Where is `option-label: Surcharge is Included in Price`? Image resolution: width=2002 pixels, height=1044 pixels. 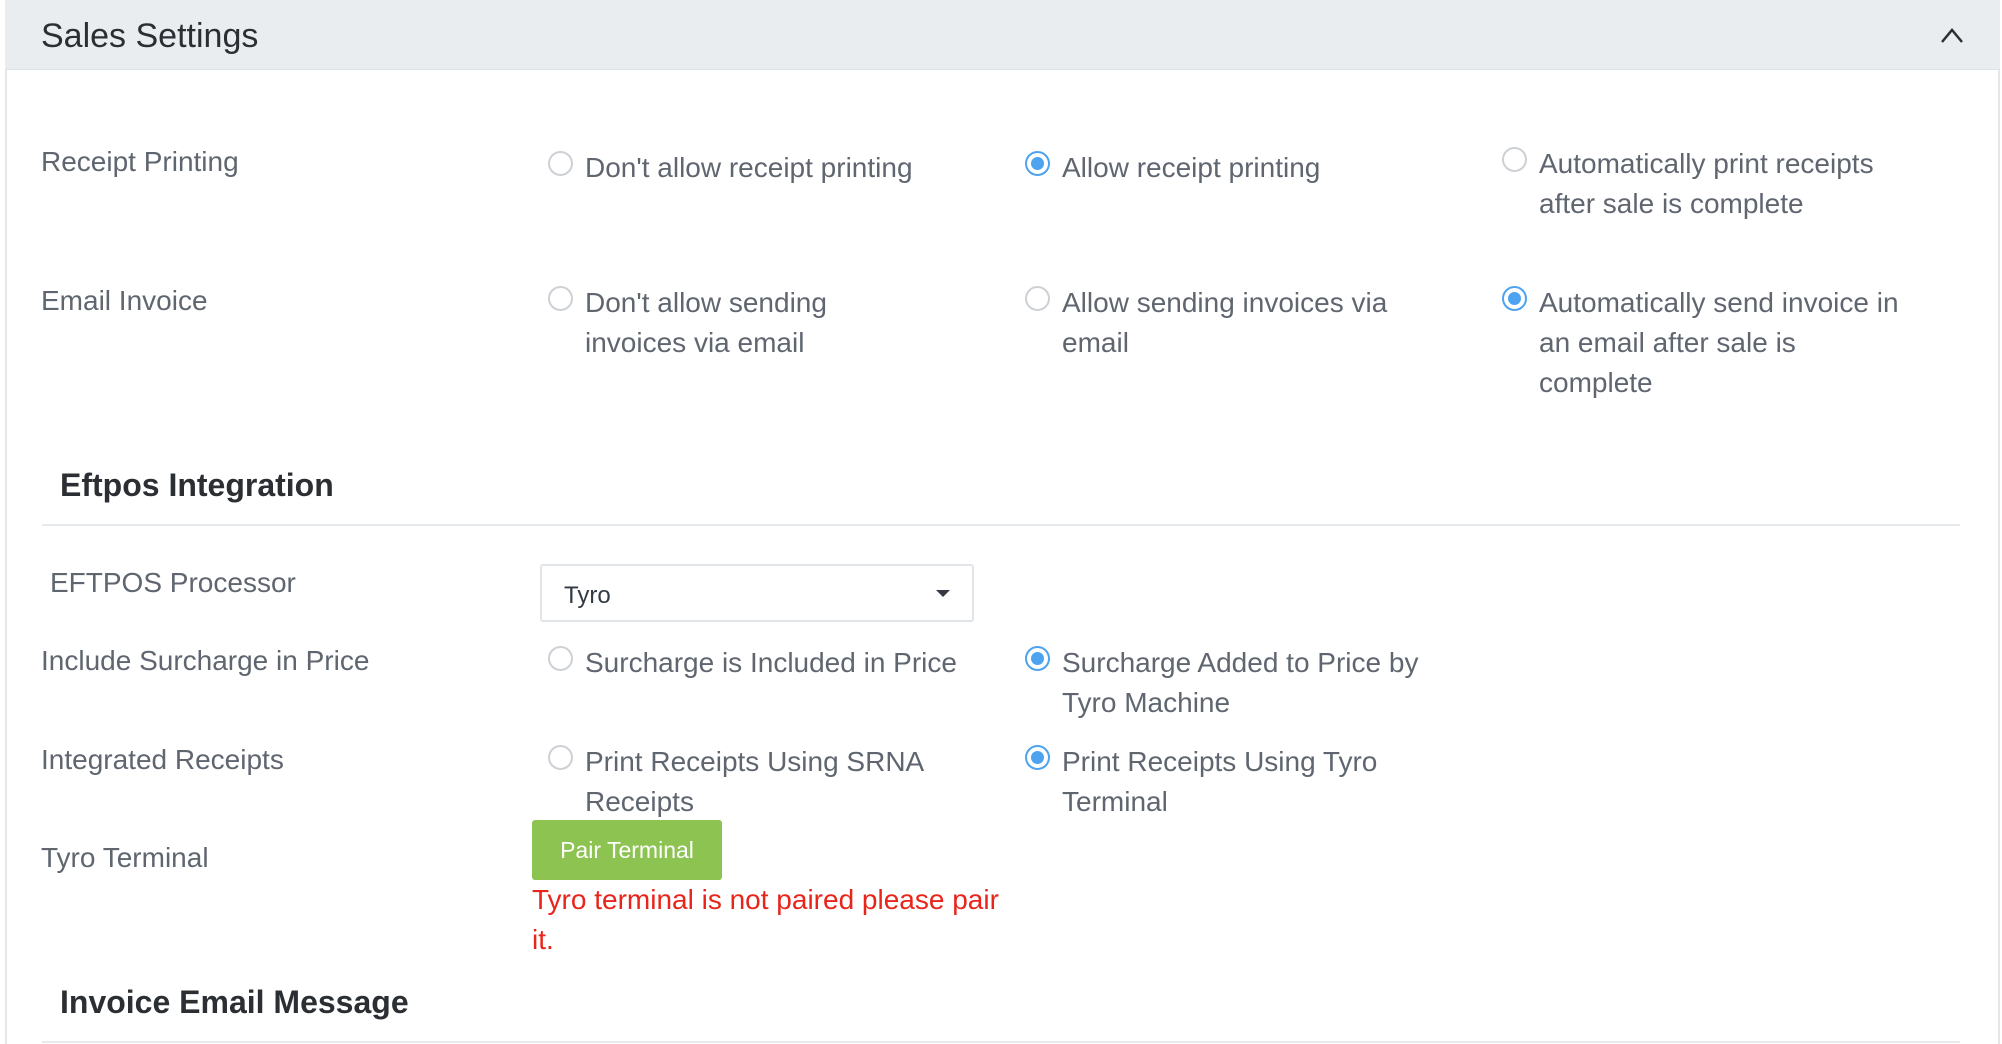 option-label: Surcharge is Included in Price is located at coordinates (771, 662).